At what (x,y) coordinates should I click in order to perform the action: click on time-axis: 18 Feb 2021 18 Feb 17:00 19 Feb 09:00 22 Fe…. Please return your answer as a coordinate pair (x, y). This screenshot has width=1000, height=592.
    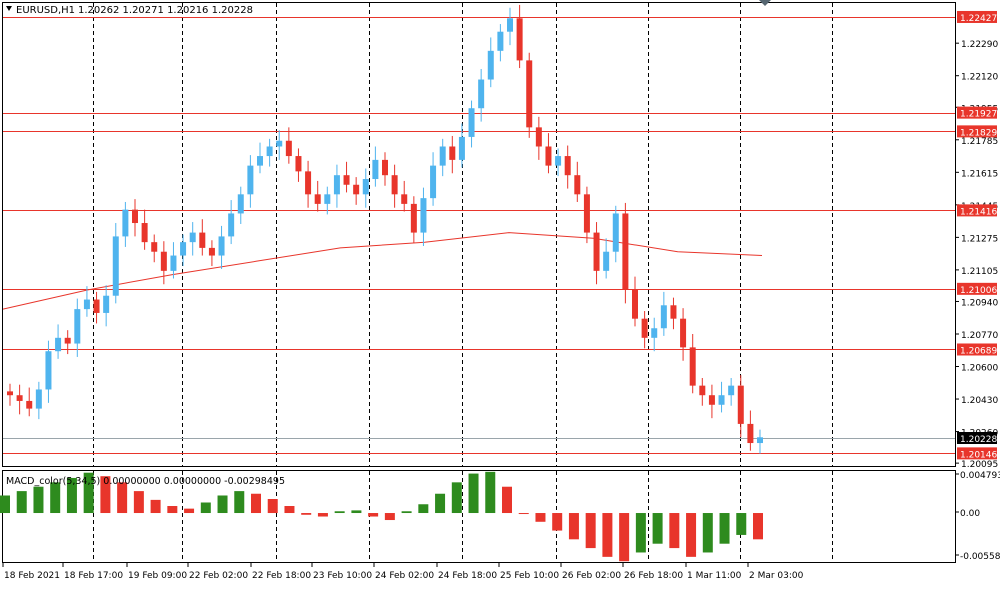
    Looking at the image, I should click on (403, 572).